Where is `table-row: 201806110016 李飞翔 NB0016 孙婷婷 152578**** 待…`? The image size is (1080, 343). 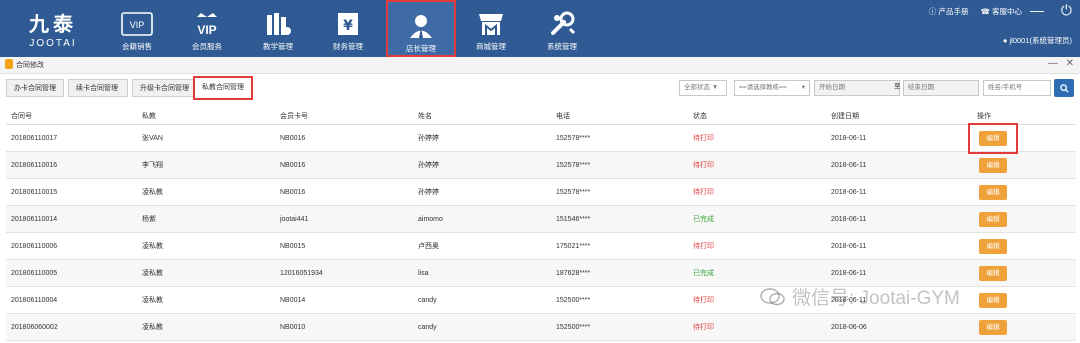 table-row: 201806110016 李飞翔 NB0016 孙婷婷 152578**** 待… is located at coordinates (541, 165).